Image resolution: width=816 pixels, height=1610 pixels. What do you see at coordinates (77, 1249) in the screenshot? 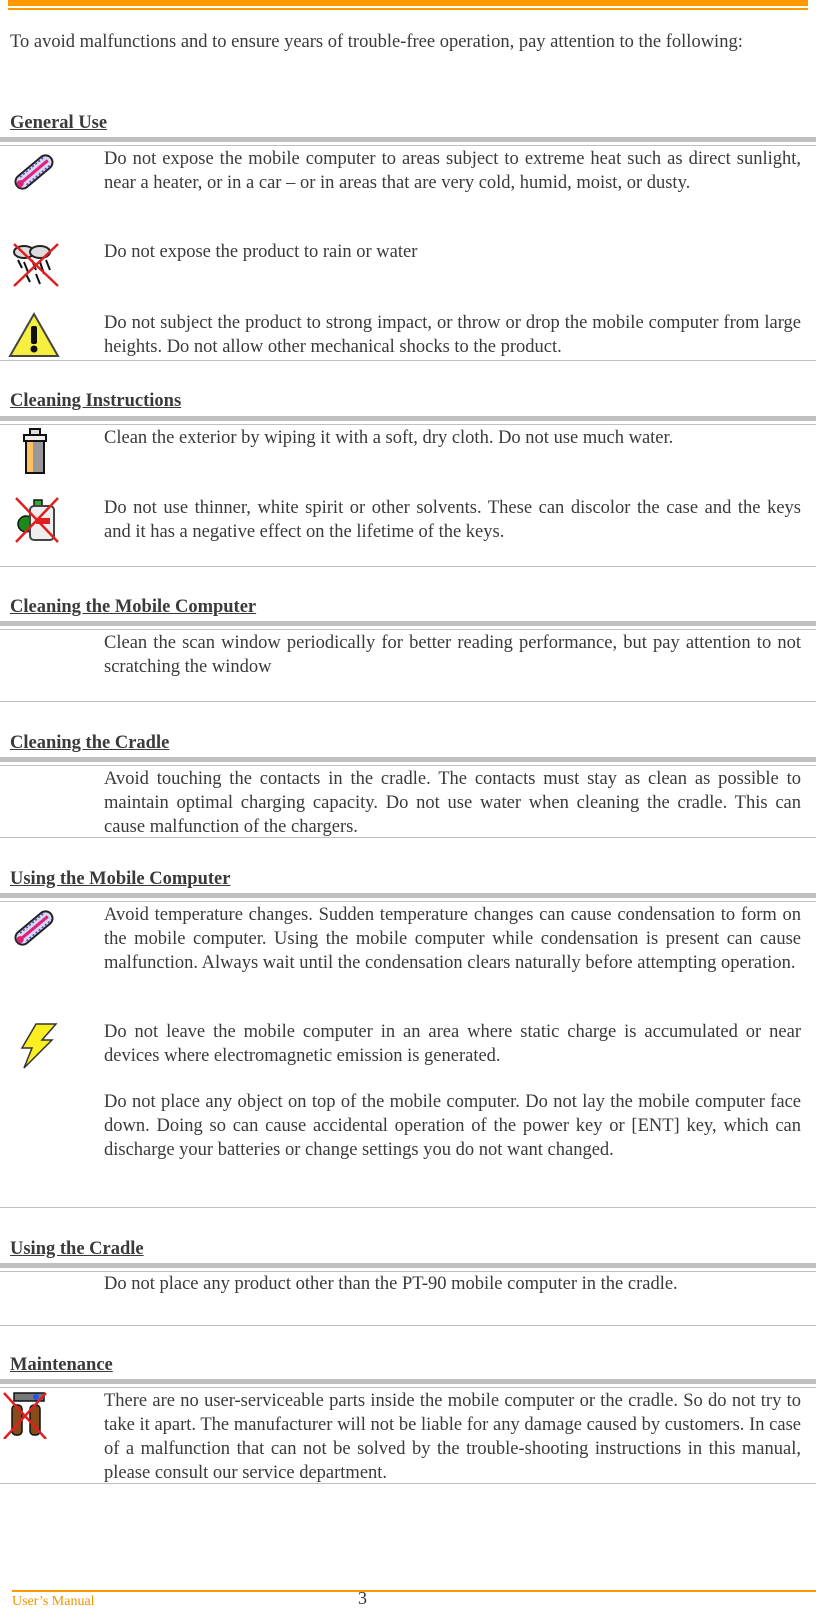
I see `section-title-using-cradle: Using the Cradle` at bounding box center [77, 1249].